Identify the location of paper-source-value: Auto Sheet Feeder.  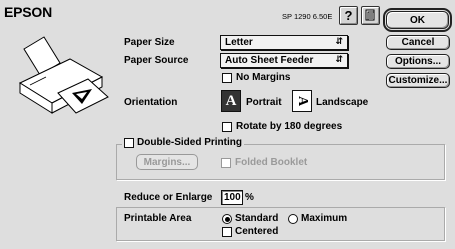
(269, 60).